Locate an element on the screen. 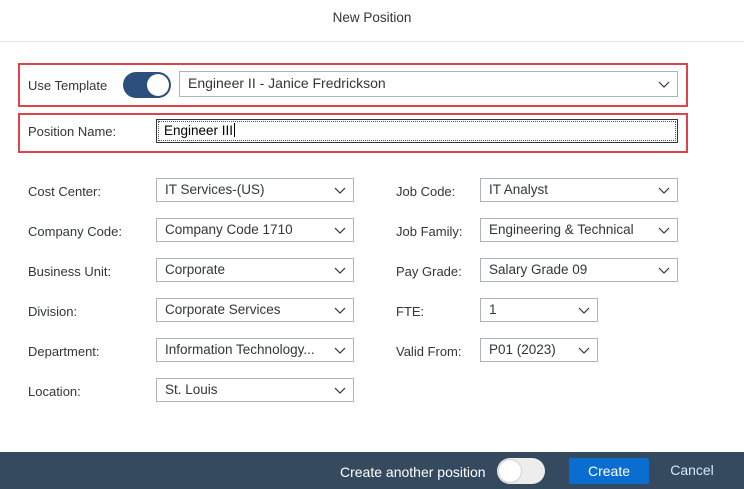 This screenshot has width=744, height=489. dialog-title: New Position is located at coordinates (372, 21).